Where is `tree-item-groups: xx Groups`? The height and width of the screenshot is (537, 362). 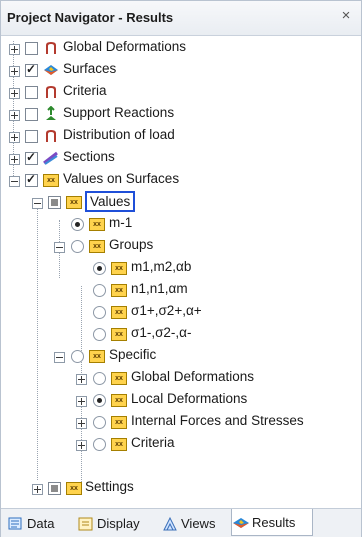
tree-item-groups: xx Groups is located at coordinates (181, 246).